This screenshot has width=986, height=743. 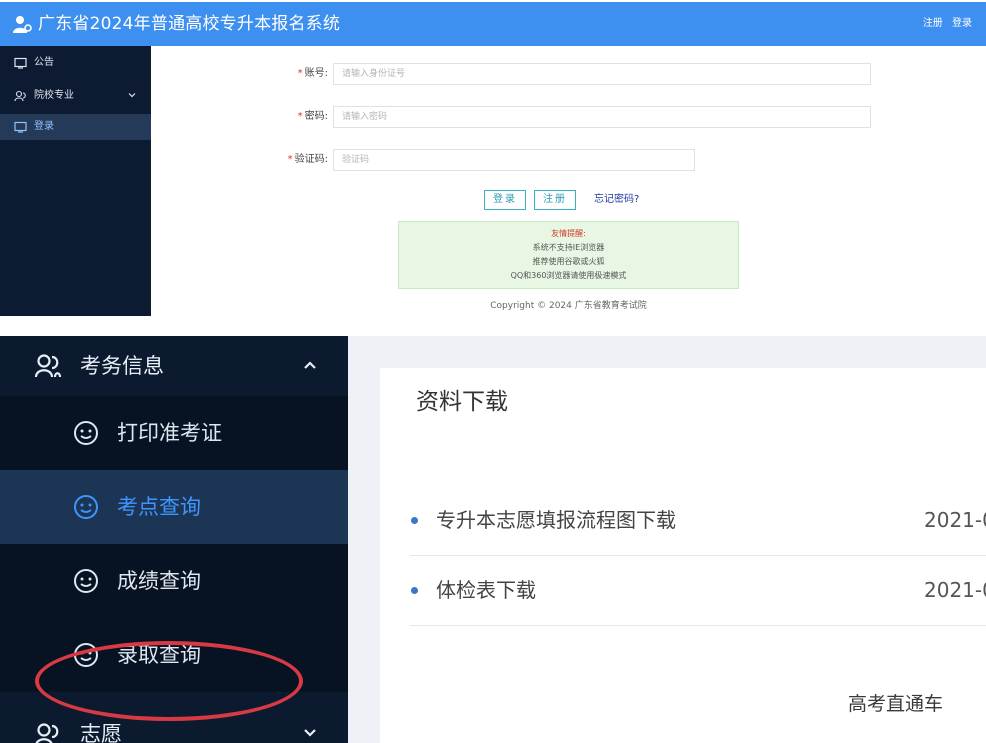 I want to click on captcha-input, so click(x=514, y=160).